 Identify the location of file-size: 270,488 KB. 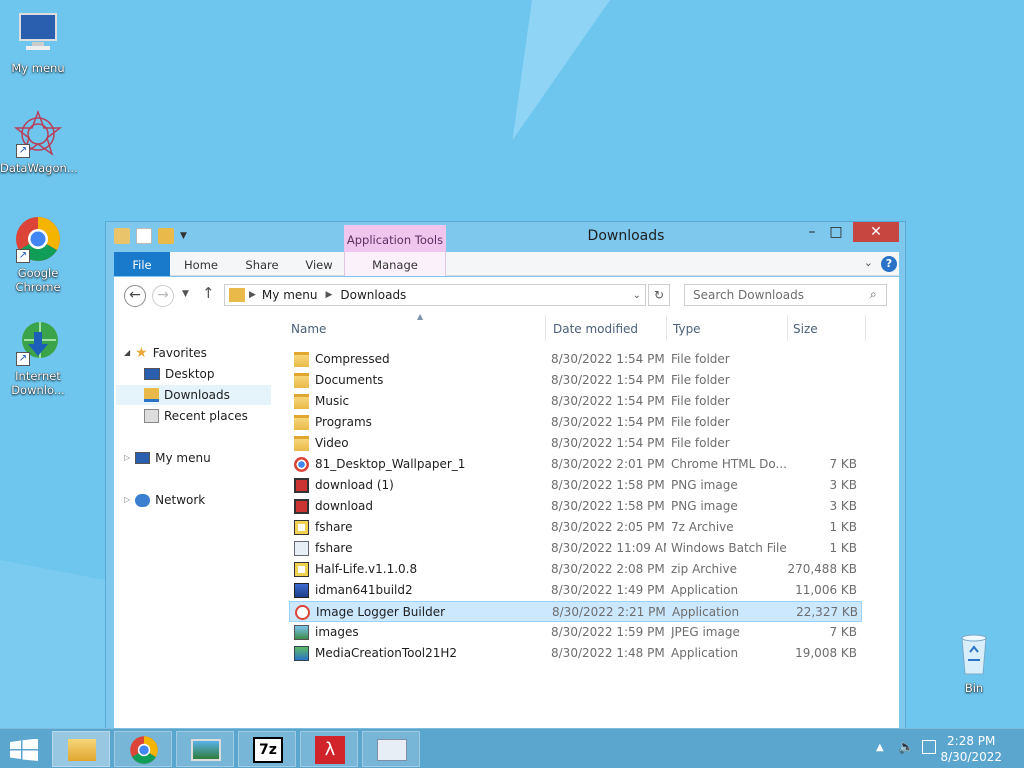
(822, 569).